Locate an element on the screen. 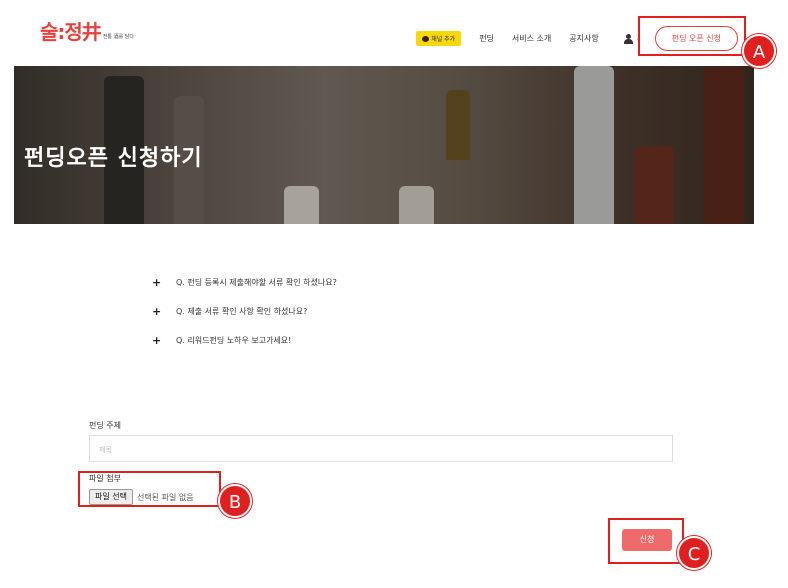 This screenshot has width=788, height=588. annotation-marker-b: B is located at coordinates (235, 501).